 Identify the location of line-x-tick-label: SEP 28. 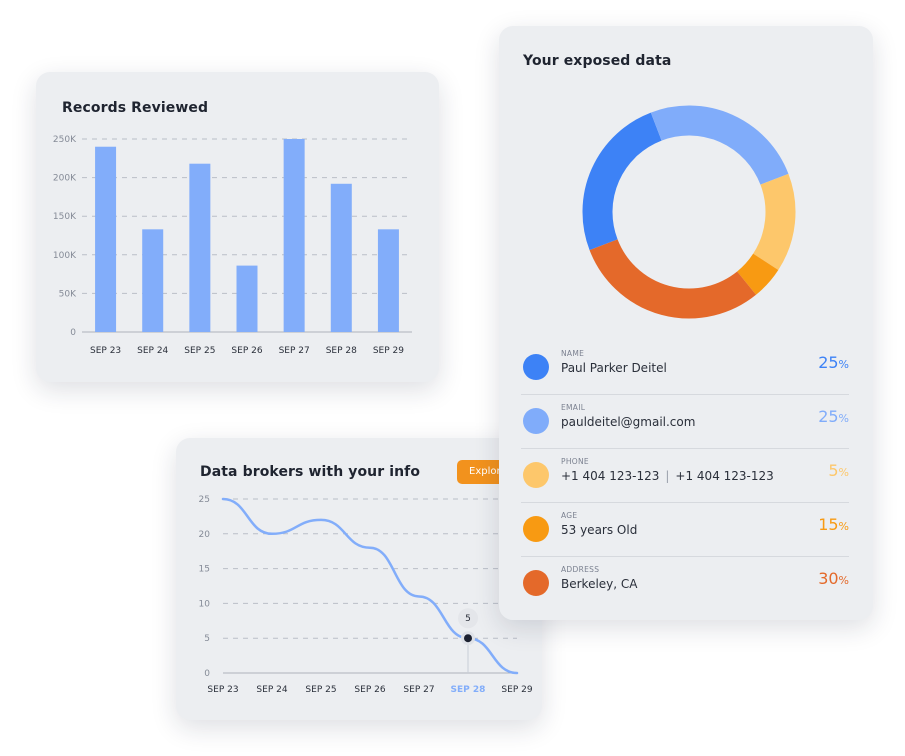
(468, 690).